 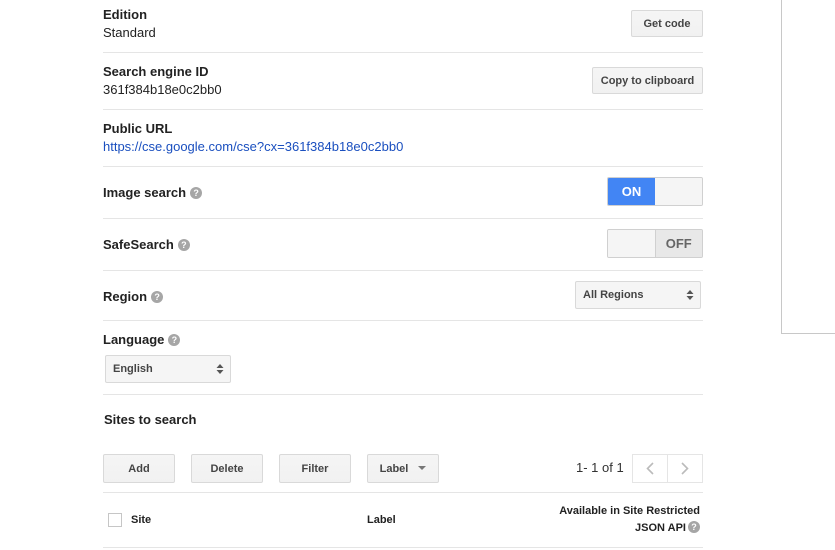 What do you see at coordinates (394, 468) in the screenshot?
I see `label-dropdown-text: Label` at bounding box center [394, 468].